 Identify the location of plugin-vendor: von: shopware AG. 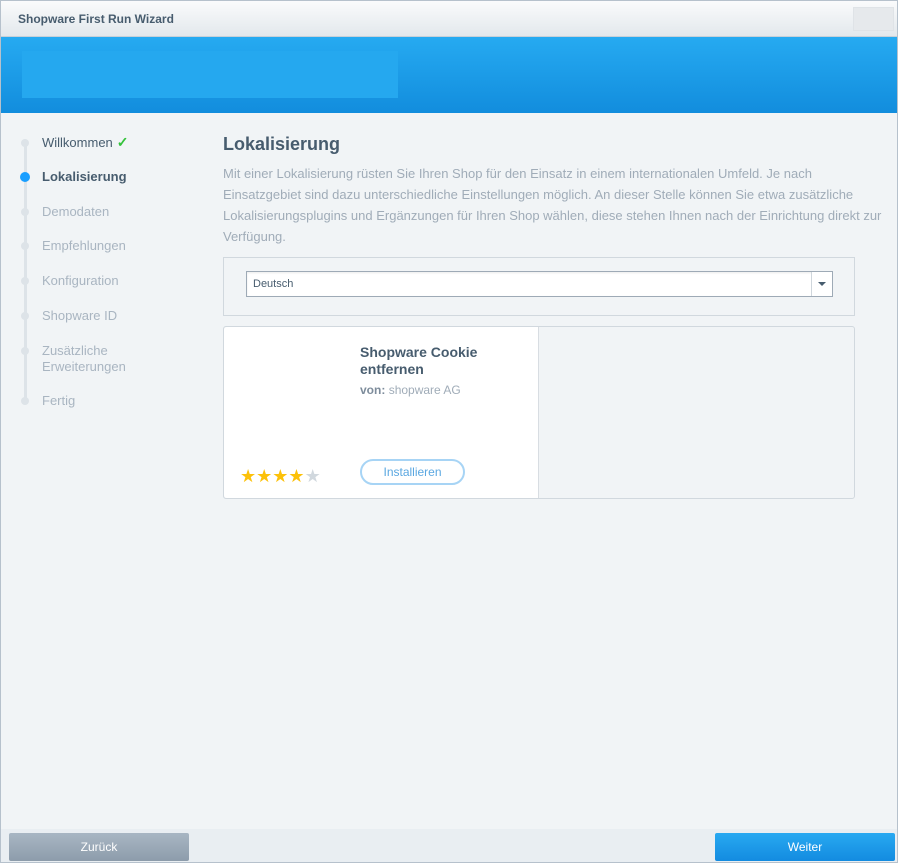
(410, 390).